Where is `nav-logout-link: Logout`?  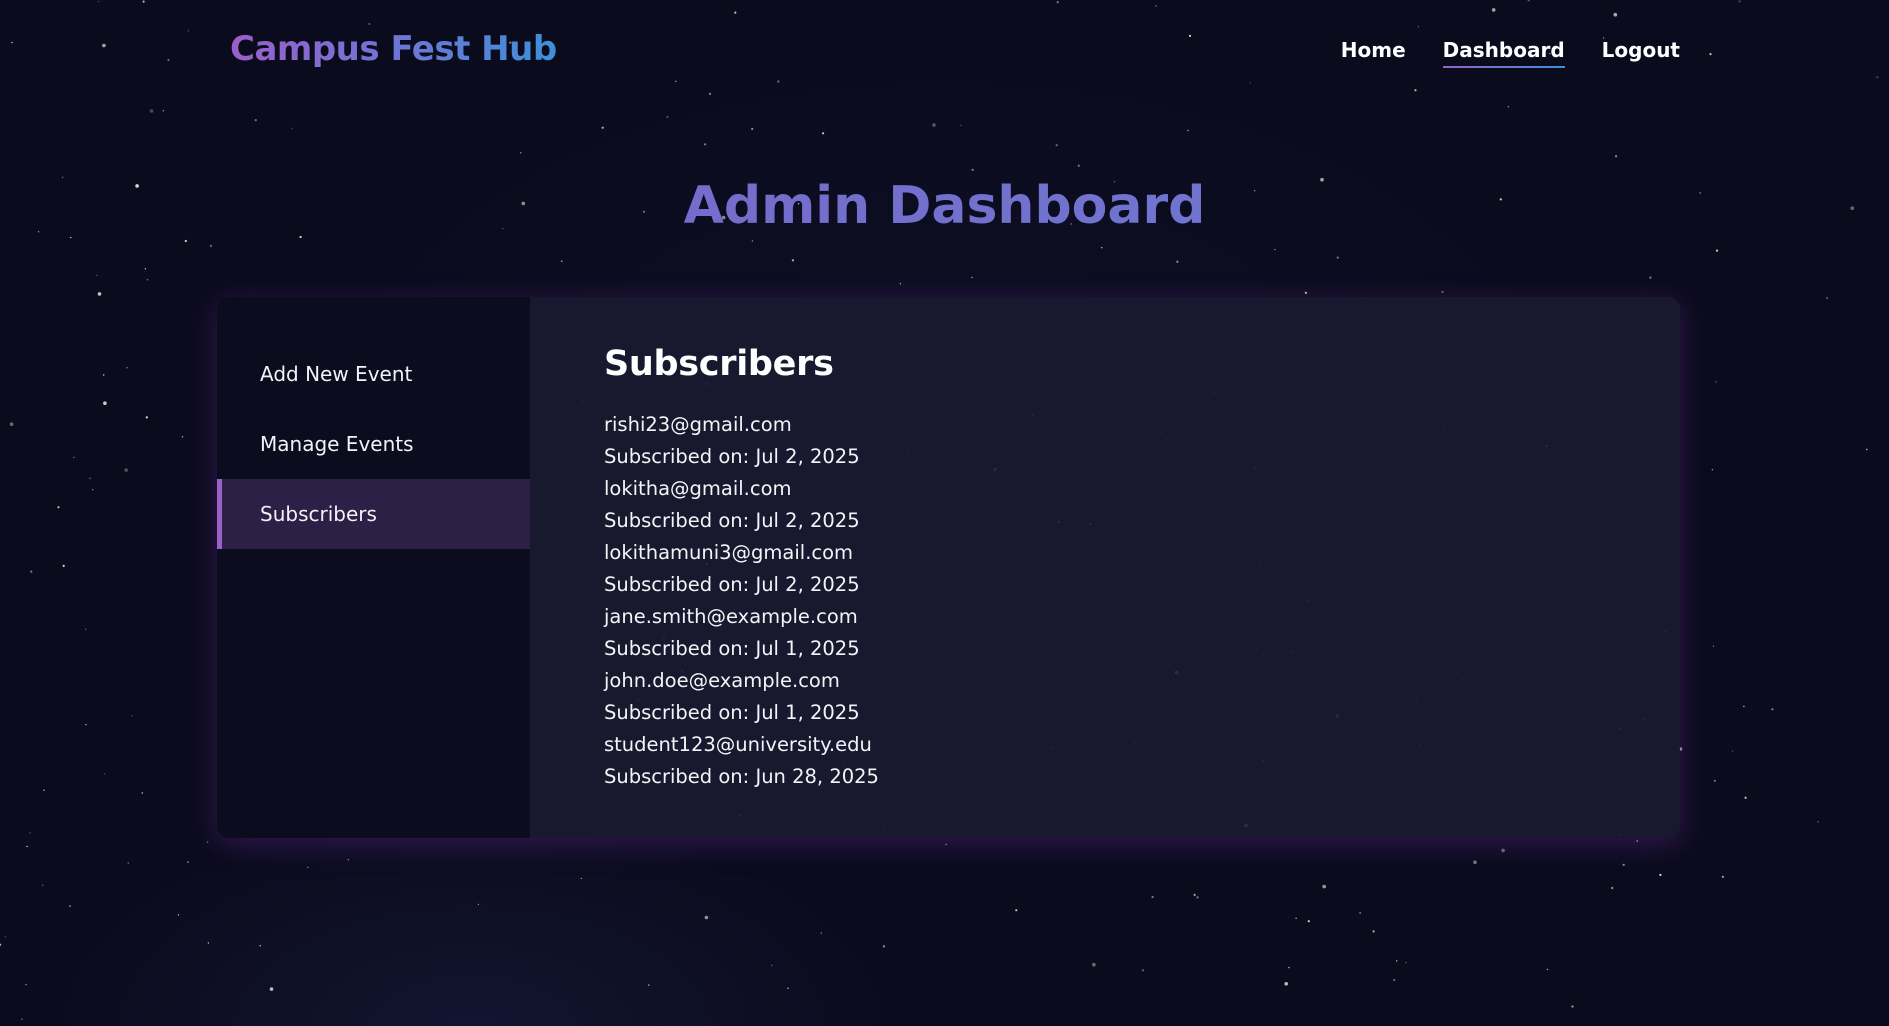
nav-logout-link: Logout is located at coordinates (1641, 52).